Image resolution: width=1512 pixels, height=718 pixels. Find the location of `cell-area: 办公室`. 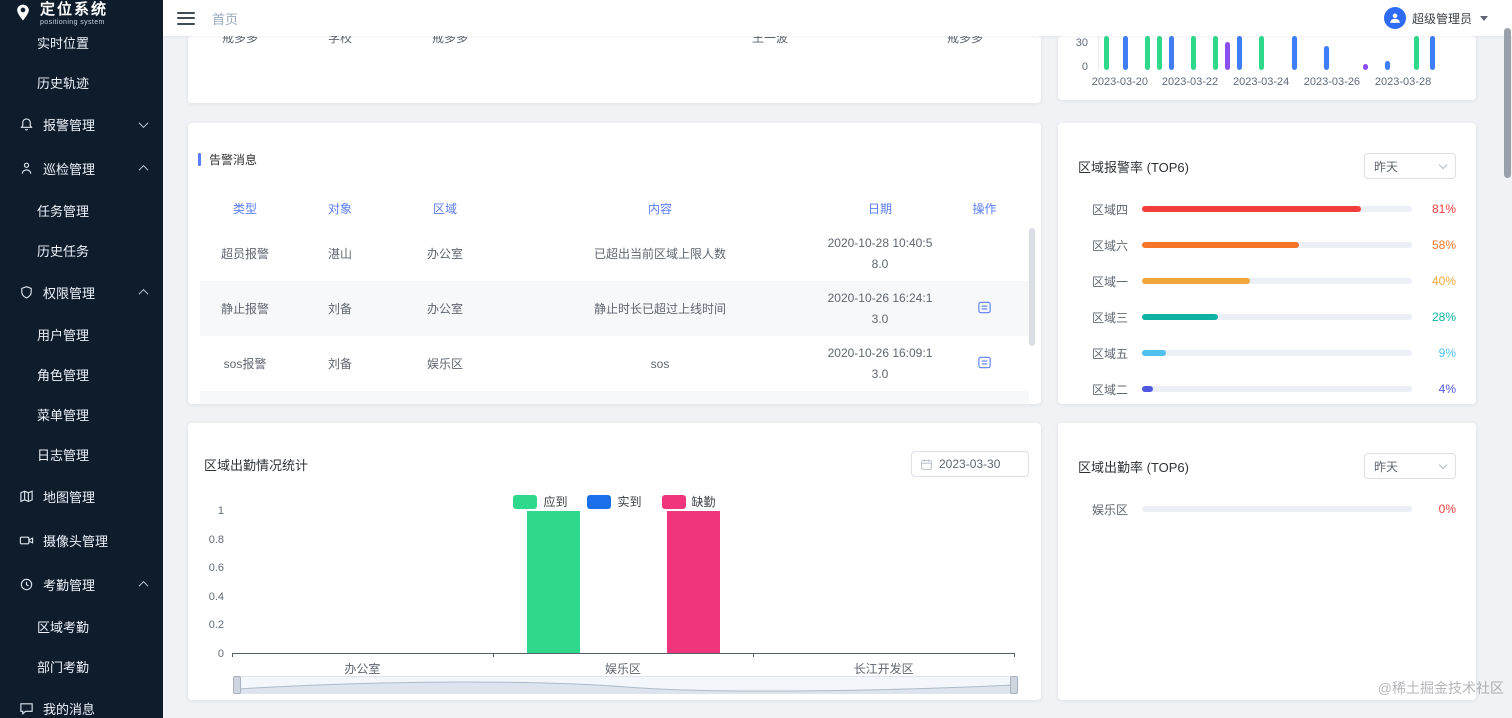

cell-area: 办公室 is located at coordinates (444, 309).